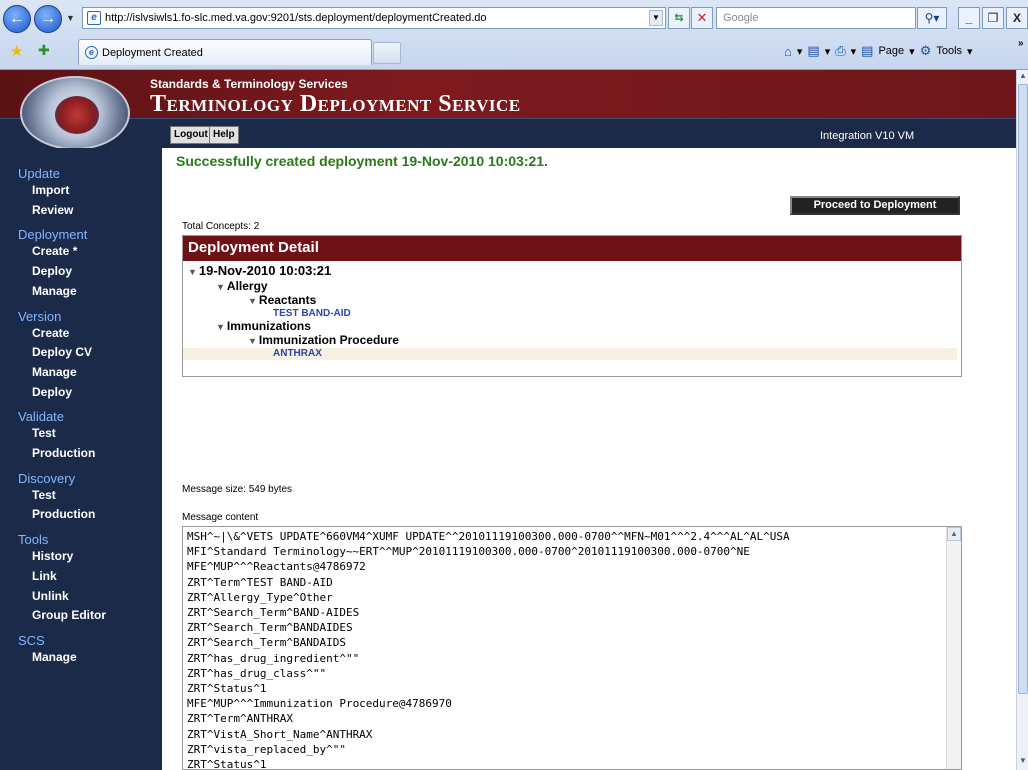 Image resolution: width=1028 pixels, height=770 pixels. What do you see at coordinates (224, 135) in the screenshot?
I see `help-button: Help` at bounding box center [224, 135].